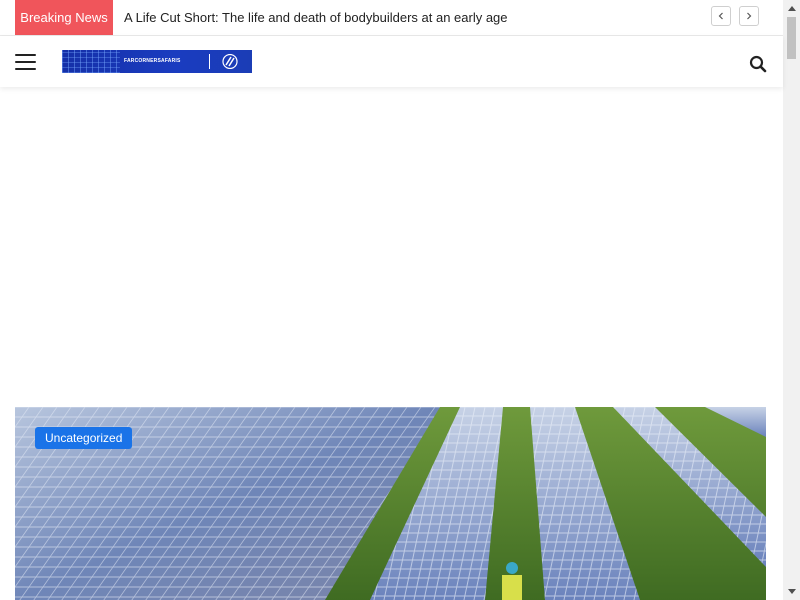 Image resolution: width=800 pixels, height=600 pixels. I want to click on logo-text: FARCORNERSAFARIS, so click(152, 61).